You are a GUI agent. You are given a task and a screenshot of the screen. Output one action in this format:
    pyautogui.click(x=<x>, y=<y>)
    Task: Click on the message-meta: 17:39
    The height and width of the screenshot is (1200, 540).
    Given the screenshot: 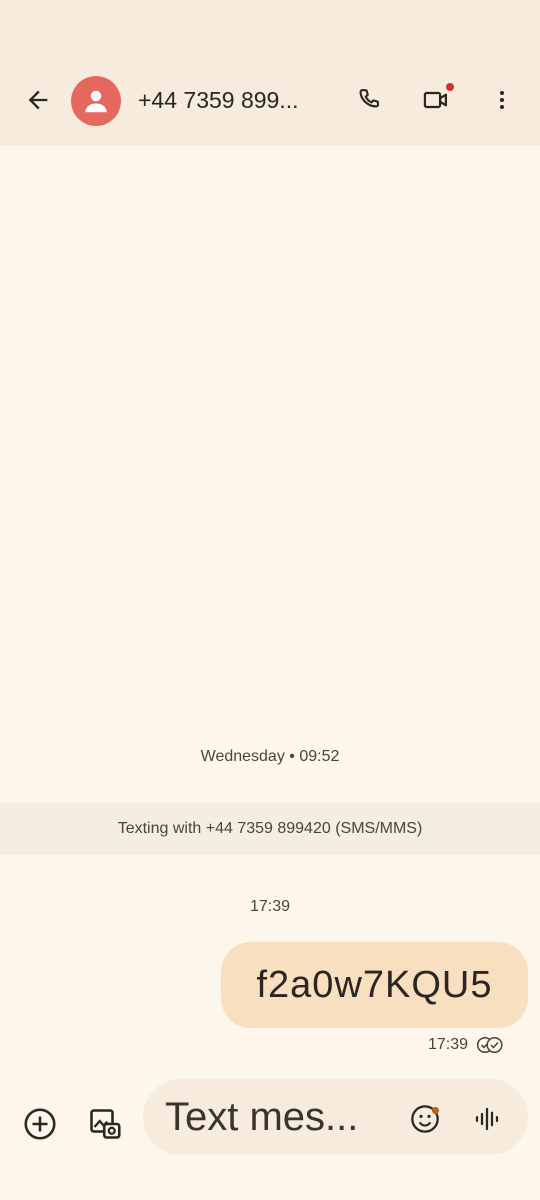 What is the action you would take?
    pyautogui.click(x=466, y=1045)
    